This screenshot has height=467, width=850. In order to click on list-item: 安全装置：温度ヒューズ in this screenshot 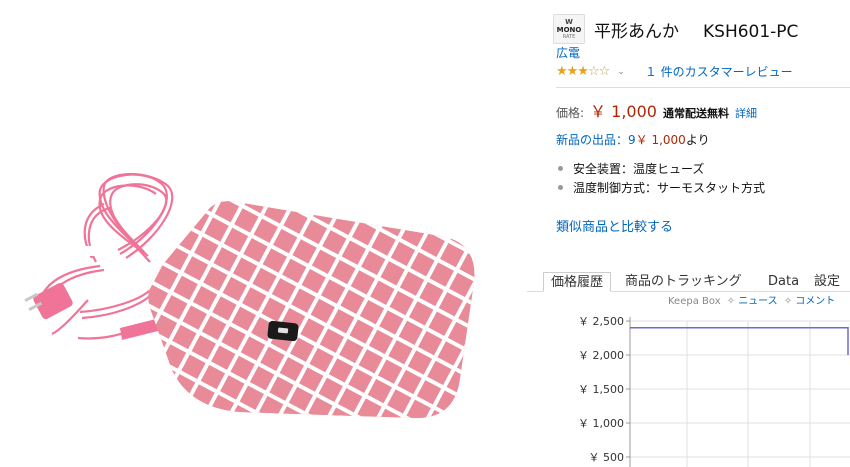, I will do `click(661, 168)`.